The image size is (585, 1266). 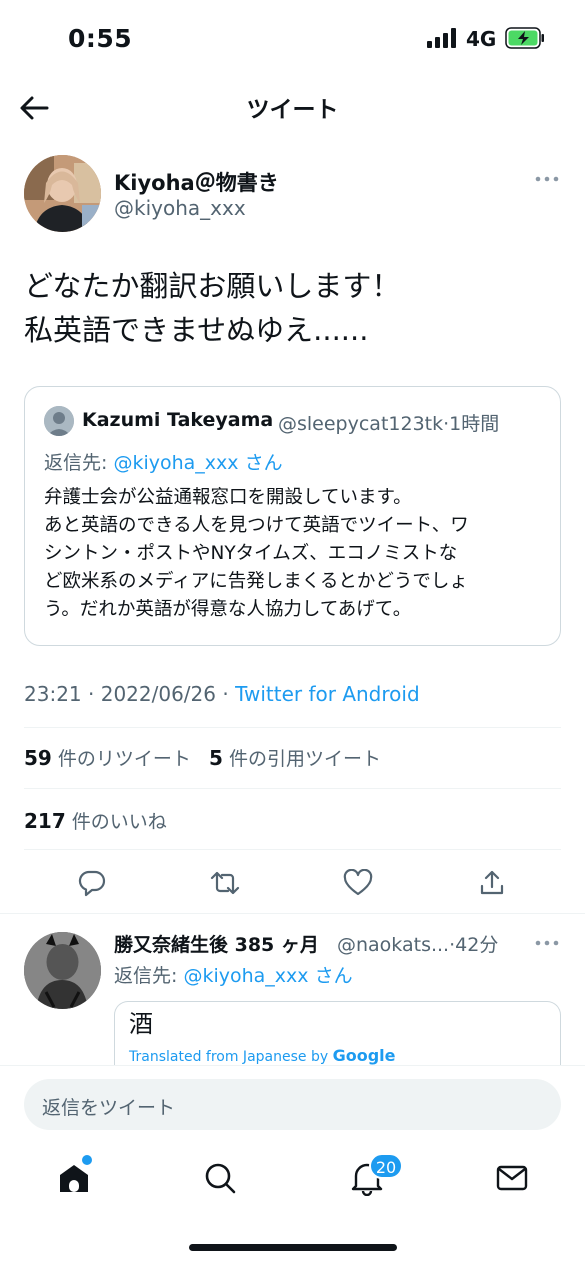 I want to click on quoted-text-line: 弁護士会が公益通報窓口を開設しています。, so click(x=228, y=497).